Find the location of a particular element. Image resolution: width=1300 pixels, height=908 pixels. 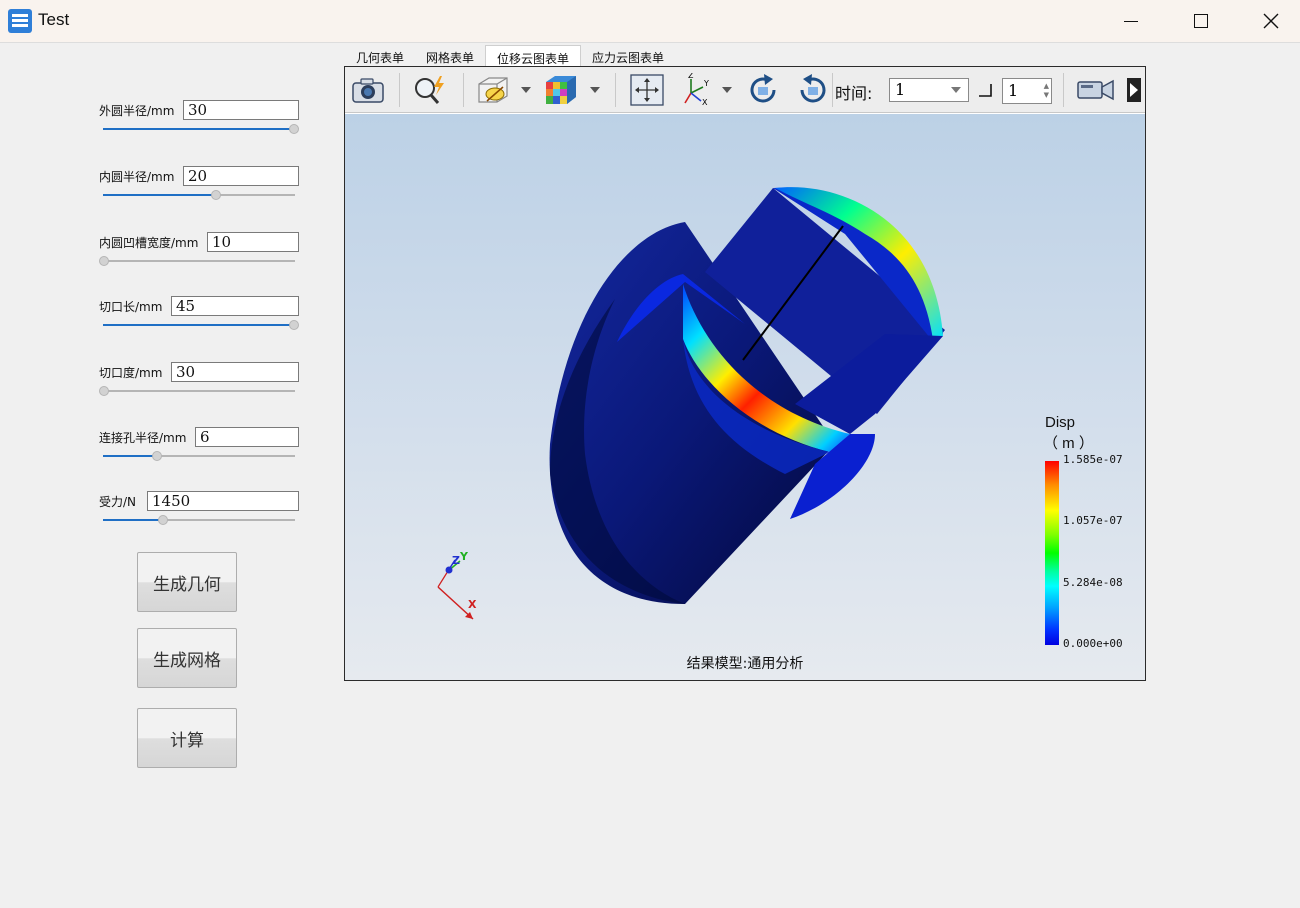

display-mode-icon is located at coordinates (493, 90).